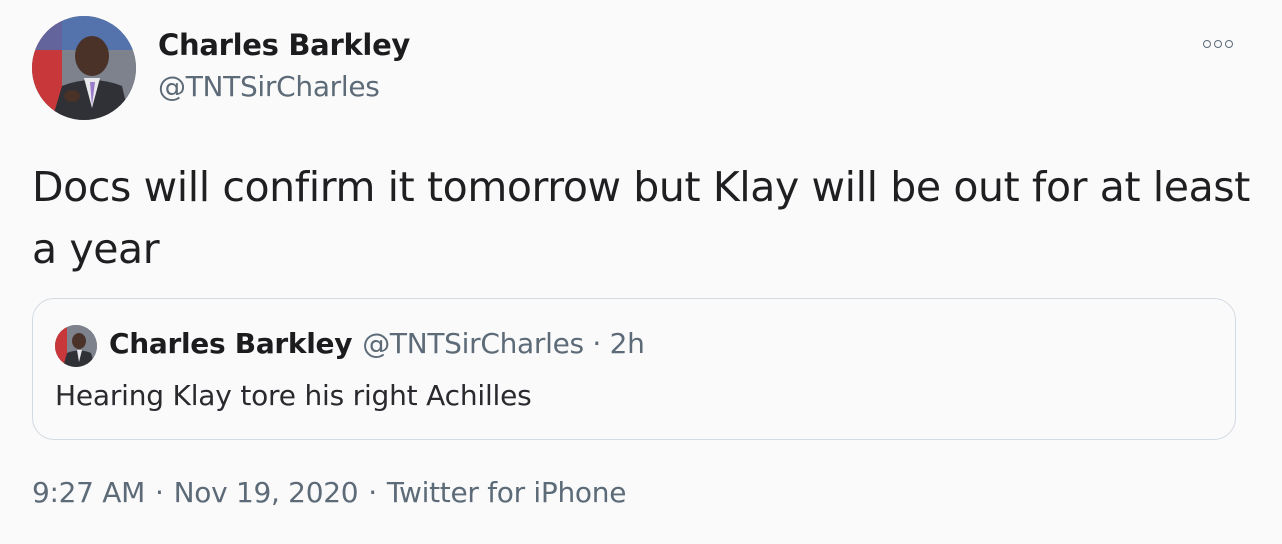  I want to click on quoted-tweet-header: Charles Barkley @TNTSirCharles · 2h, so click(377, 343).